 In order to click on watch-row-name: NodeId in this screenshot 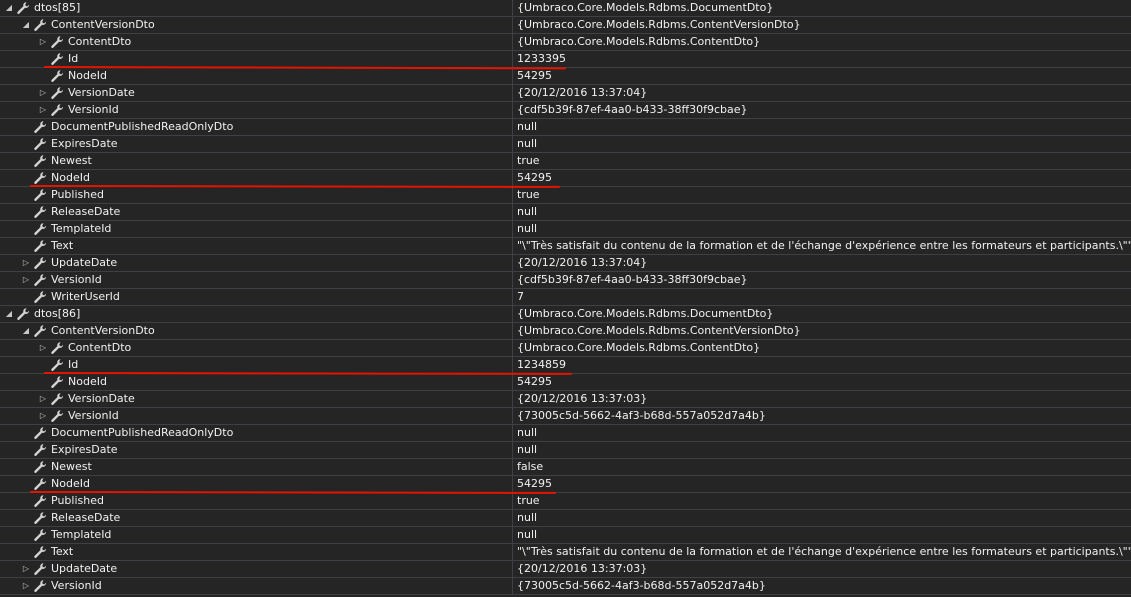, I will do `click(70, 177)`.